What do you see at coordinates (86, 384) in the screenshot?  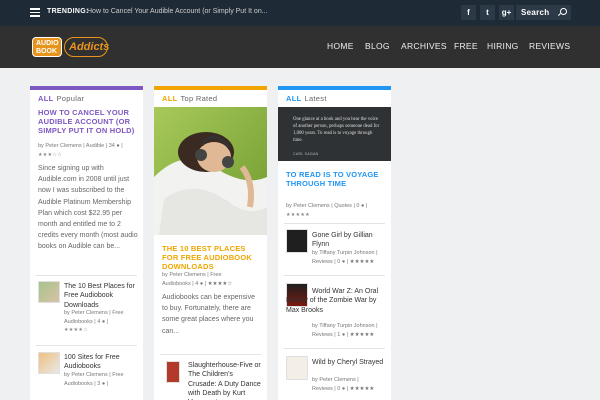 I see `popular-item-meta: Audiobooks | 3 ● |` at bounding box center [86, 384].